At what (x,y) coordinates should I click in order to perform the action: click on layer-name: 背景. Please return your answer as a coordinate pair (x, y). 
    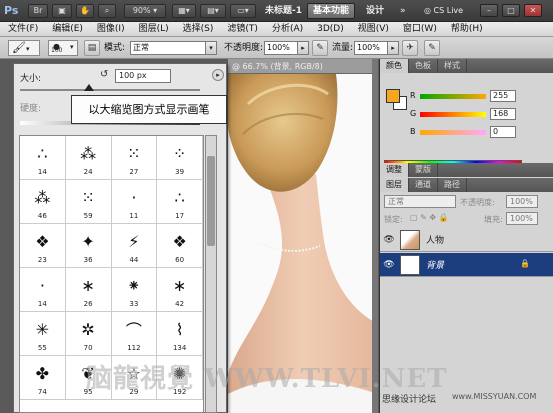
    Looking at the image, I should click on (435, 266).